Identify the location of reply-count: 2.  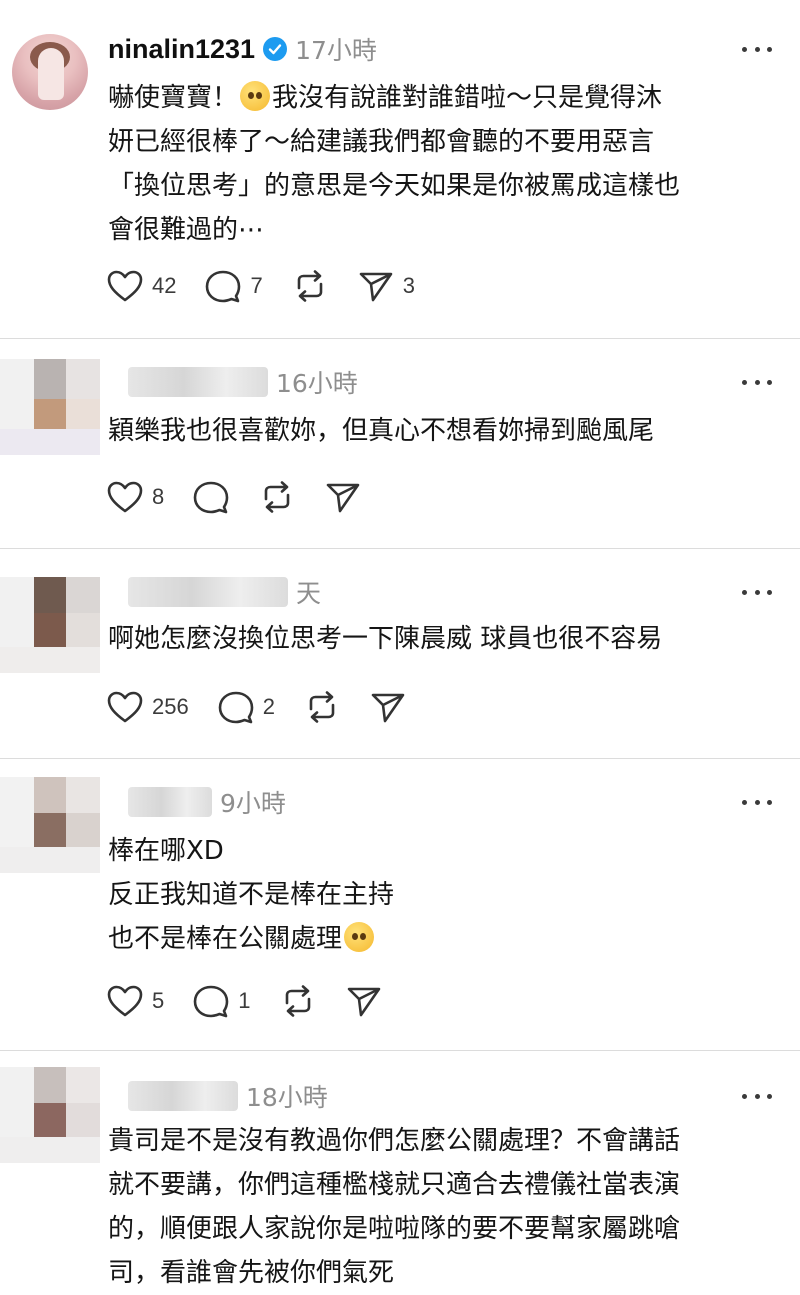
(268, 706).